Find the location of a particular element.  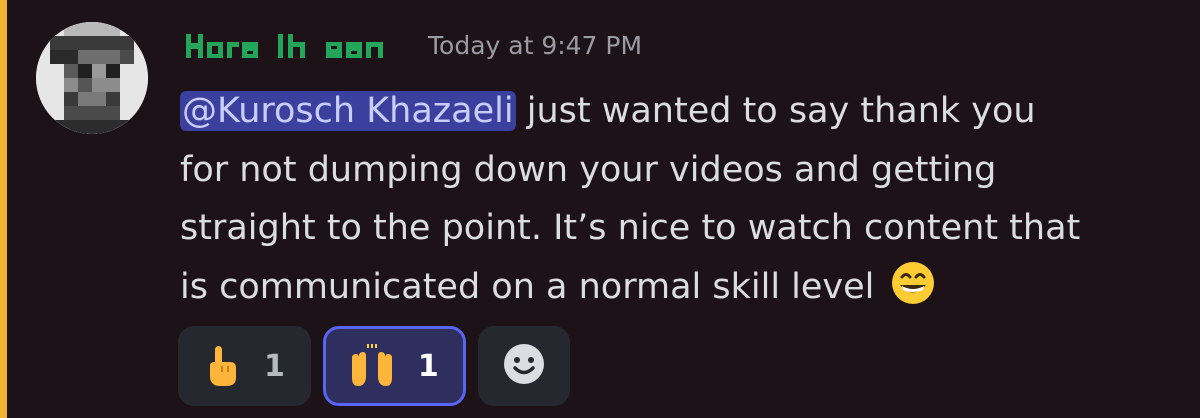

add-reaction-smiley-icon is located at coordinates (524, 366).